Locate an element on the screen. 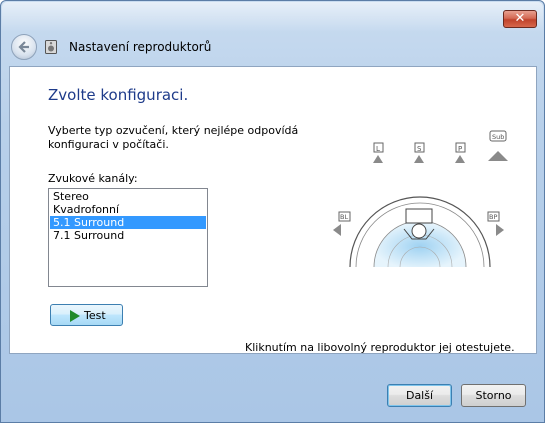 The height and width of the screenshot is (423, 545). wizard-header: Nastavení reproduktorů is located at coordinates (273, 48).